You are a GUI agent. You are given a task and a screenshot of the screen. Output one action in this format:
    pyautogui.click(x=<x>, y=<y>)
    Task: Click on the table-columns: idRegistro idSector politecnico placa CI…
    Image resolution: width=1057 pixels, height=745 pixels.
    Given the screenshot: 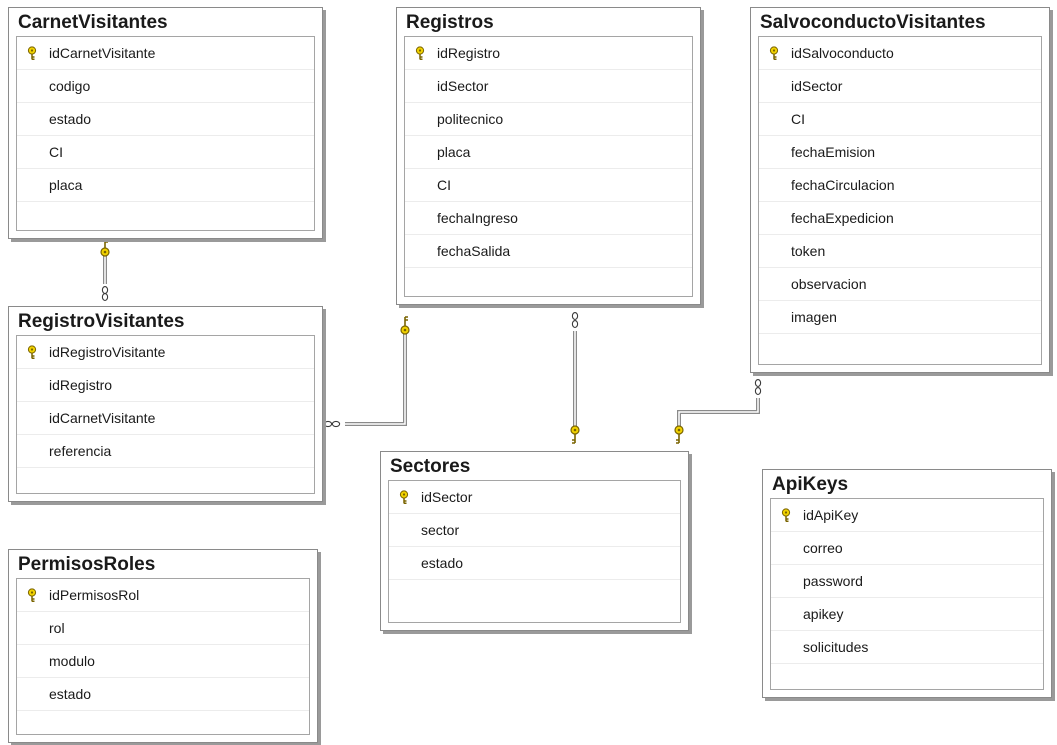 What is the action you would take?
    pyautogui.click(x=548, y=166)
    